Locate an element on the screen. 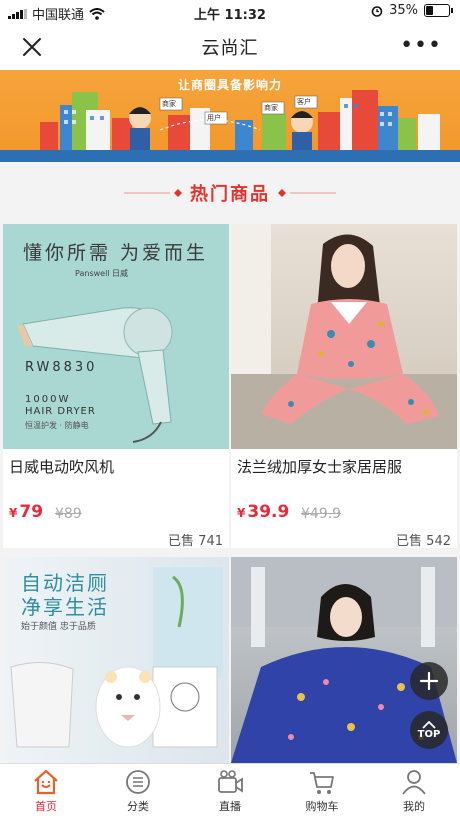 The width and height of the screenshot is (460, 818). home-icon is located at coordinates (46, 782).